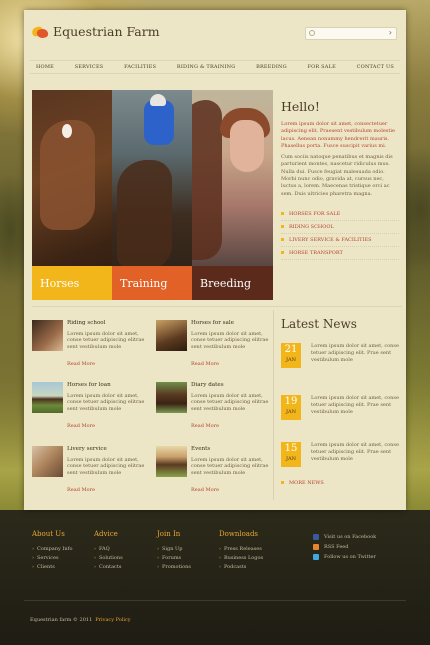 This screenshot has width=430, height=645. Describe the element at coordinates (232, 195) in the screenshot. I see `banner-slice-breeding: Breeding` at that location.